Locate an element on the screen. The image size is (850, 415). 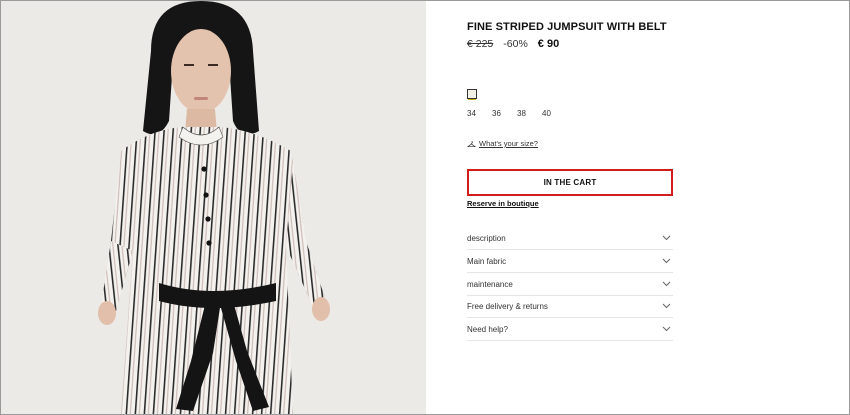
accordion-label: Main fabric is located at coordinates (487, 261).